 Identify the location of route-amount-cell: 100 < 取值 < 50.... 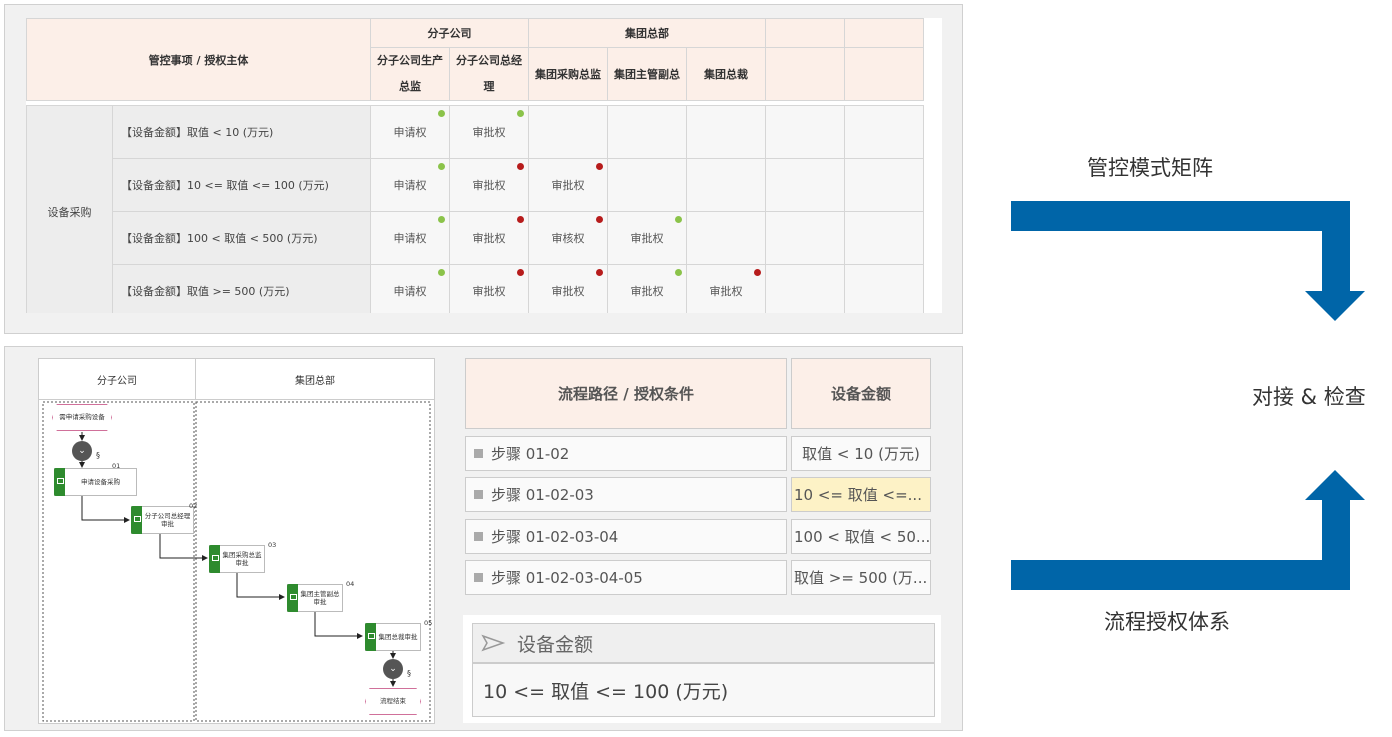
(861, 536).